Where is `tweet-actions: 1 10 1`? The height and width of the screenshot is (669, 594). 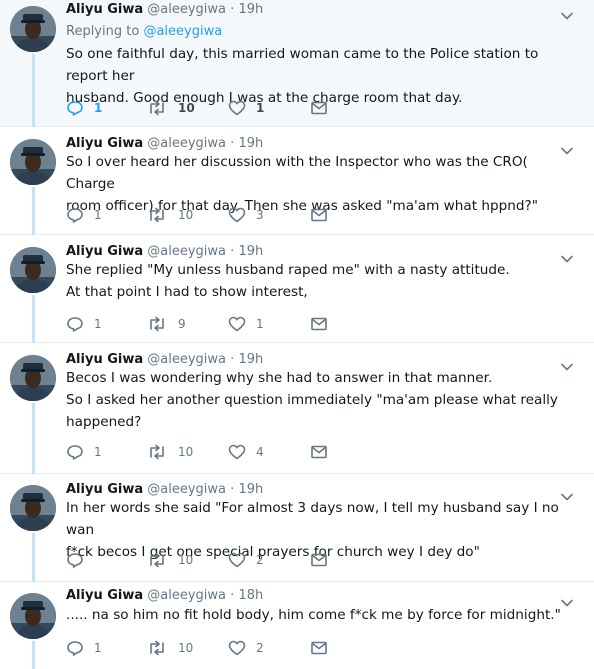 tweet-actions: 1 10 1 is located at coordinates (216, 108).